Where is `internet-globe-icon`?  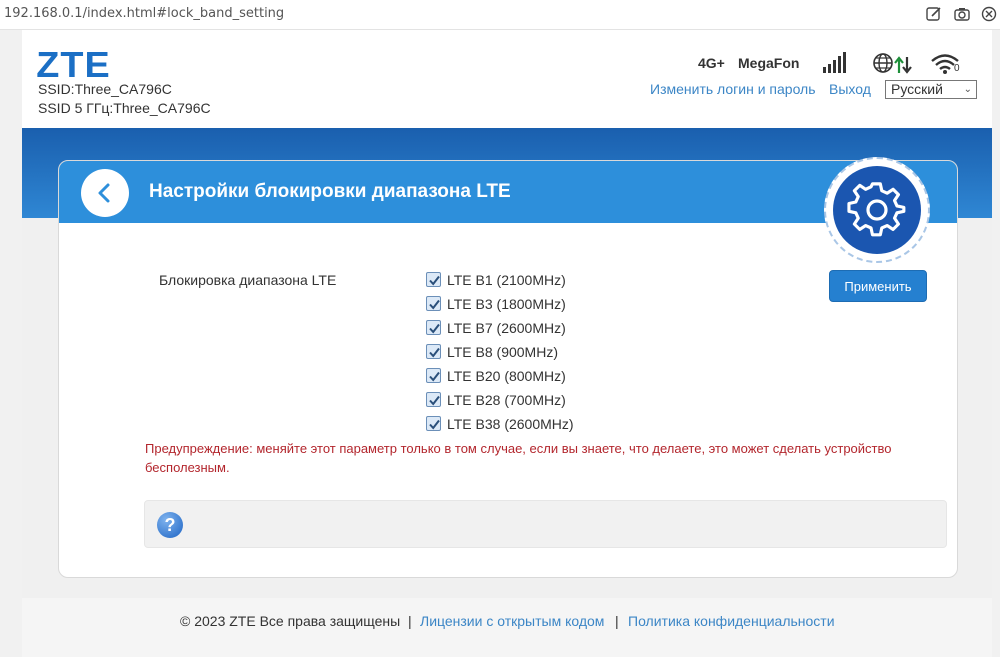
internet-globe-icon is located at coordinates (883, 65).